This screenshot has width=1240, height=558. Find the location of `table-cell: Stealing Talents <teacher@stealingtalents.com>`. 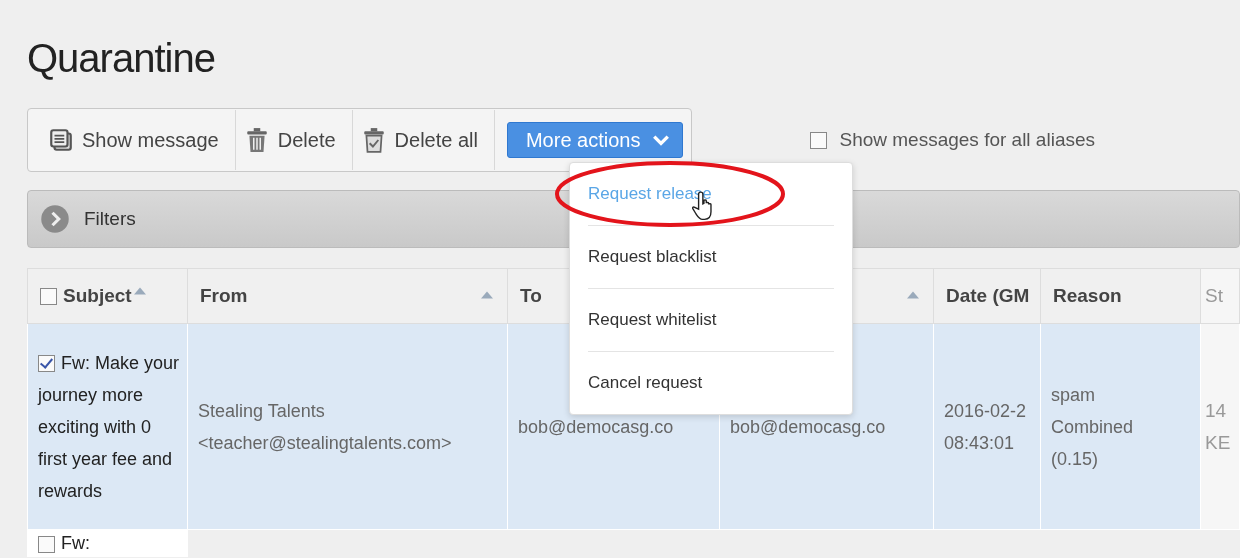

table-cell: Stealing Talents <teacher@stealingtalents.com> is located at coordinates (347, 426).